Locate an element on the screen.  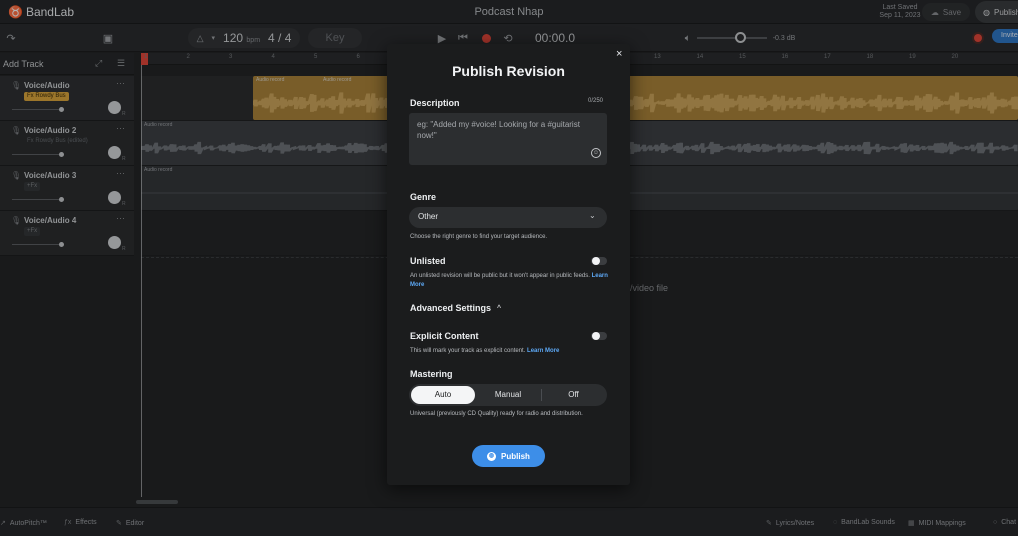
description-char-count: 0/250 is located at coordinates (596, 101).